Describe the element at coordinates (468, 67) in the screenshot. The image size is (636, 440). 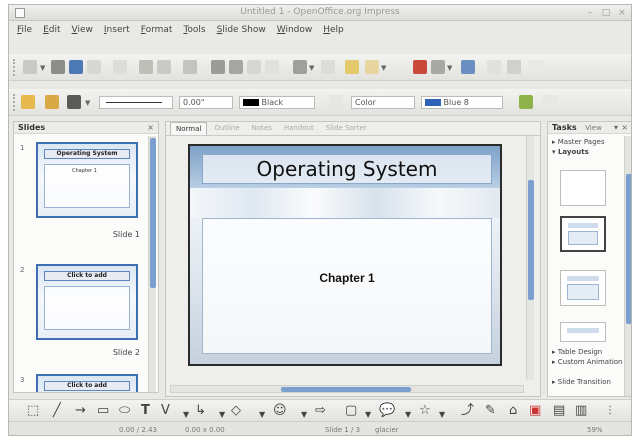
I see `slide-show-icon` at that location.